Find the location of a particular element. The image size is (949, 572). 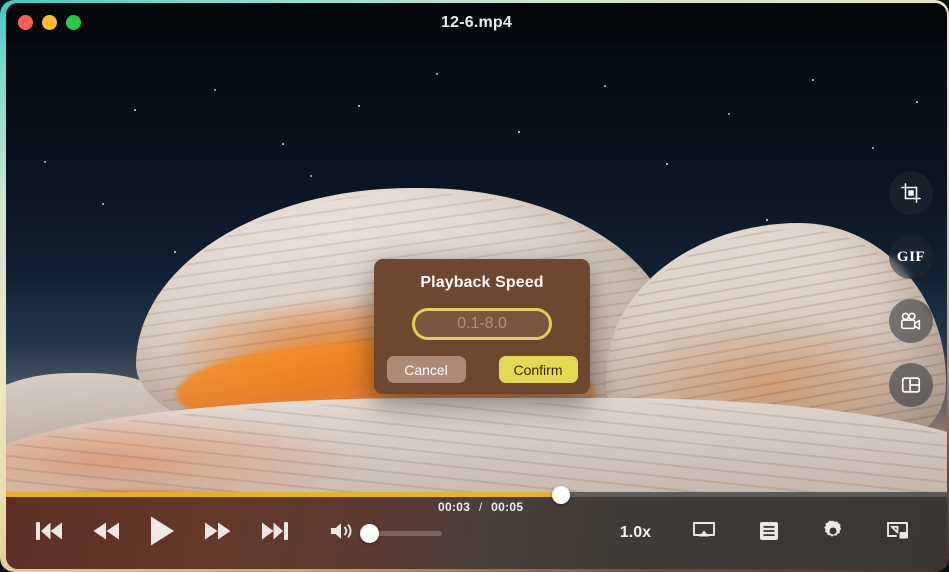

fast-forward-icon is located at coordinates (218, 533).